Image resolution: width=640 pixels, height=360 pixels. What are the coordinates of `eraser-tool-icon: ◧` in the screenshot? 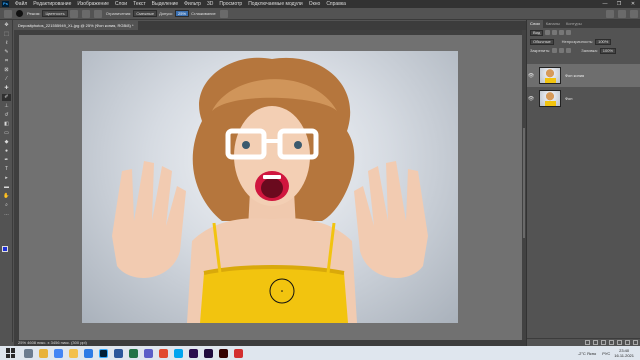 It's located at (6, 124).